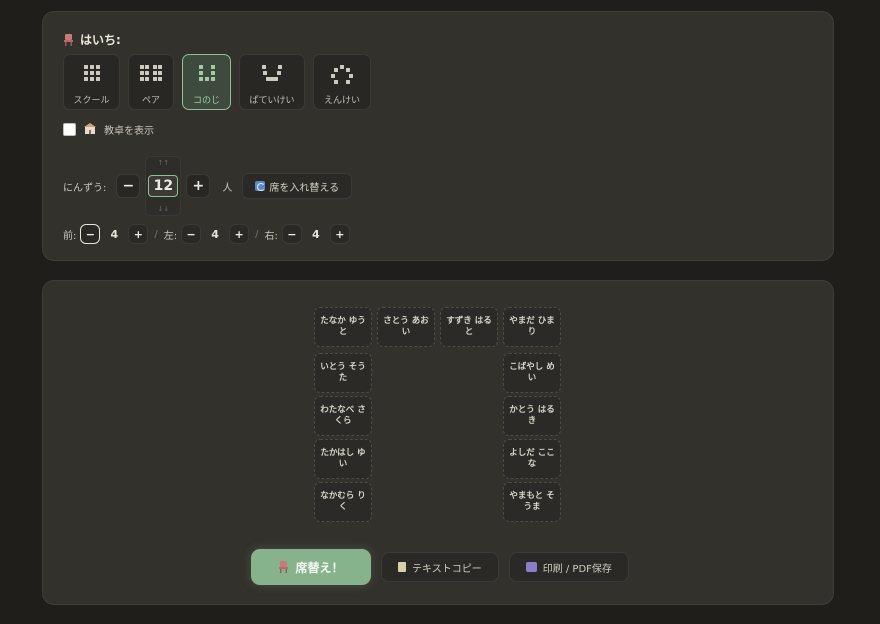 The image size is (880, 624). Describe the element at coordinates (577, 569) in the screenshot. I see `print-label: 印刷 / PDF保存` at that location.